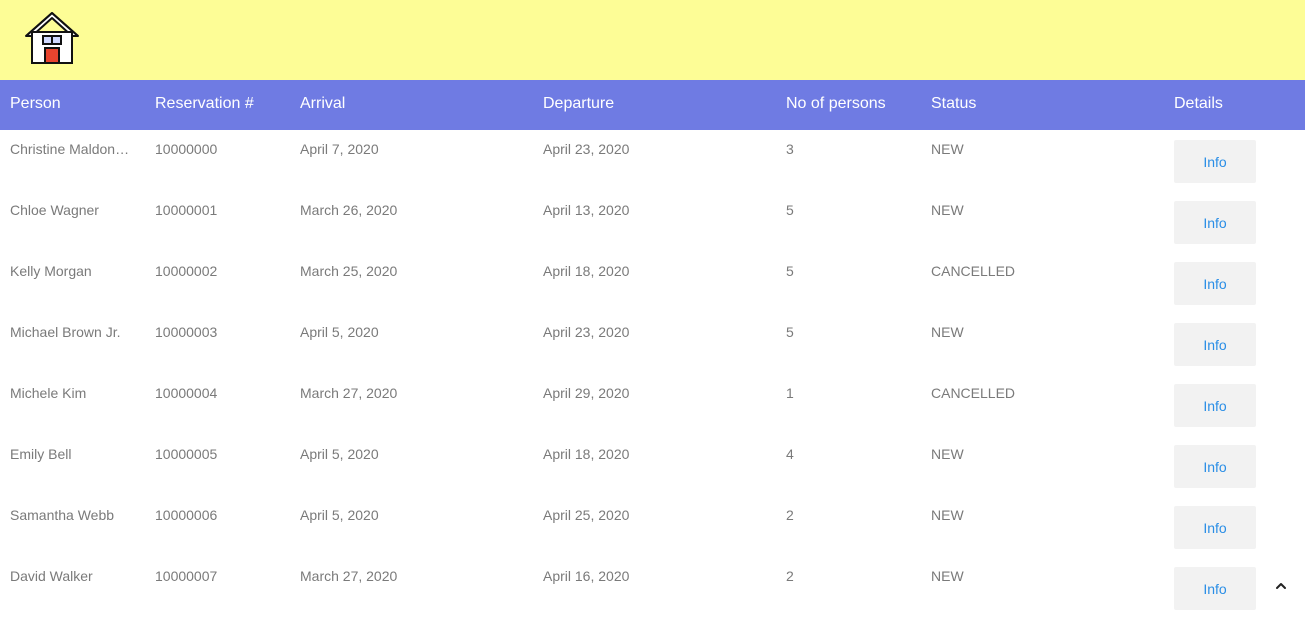  I want to click on person-name: Kelly Morgan, so click(51, 271).